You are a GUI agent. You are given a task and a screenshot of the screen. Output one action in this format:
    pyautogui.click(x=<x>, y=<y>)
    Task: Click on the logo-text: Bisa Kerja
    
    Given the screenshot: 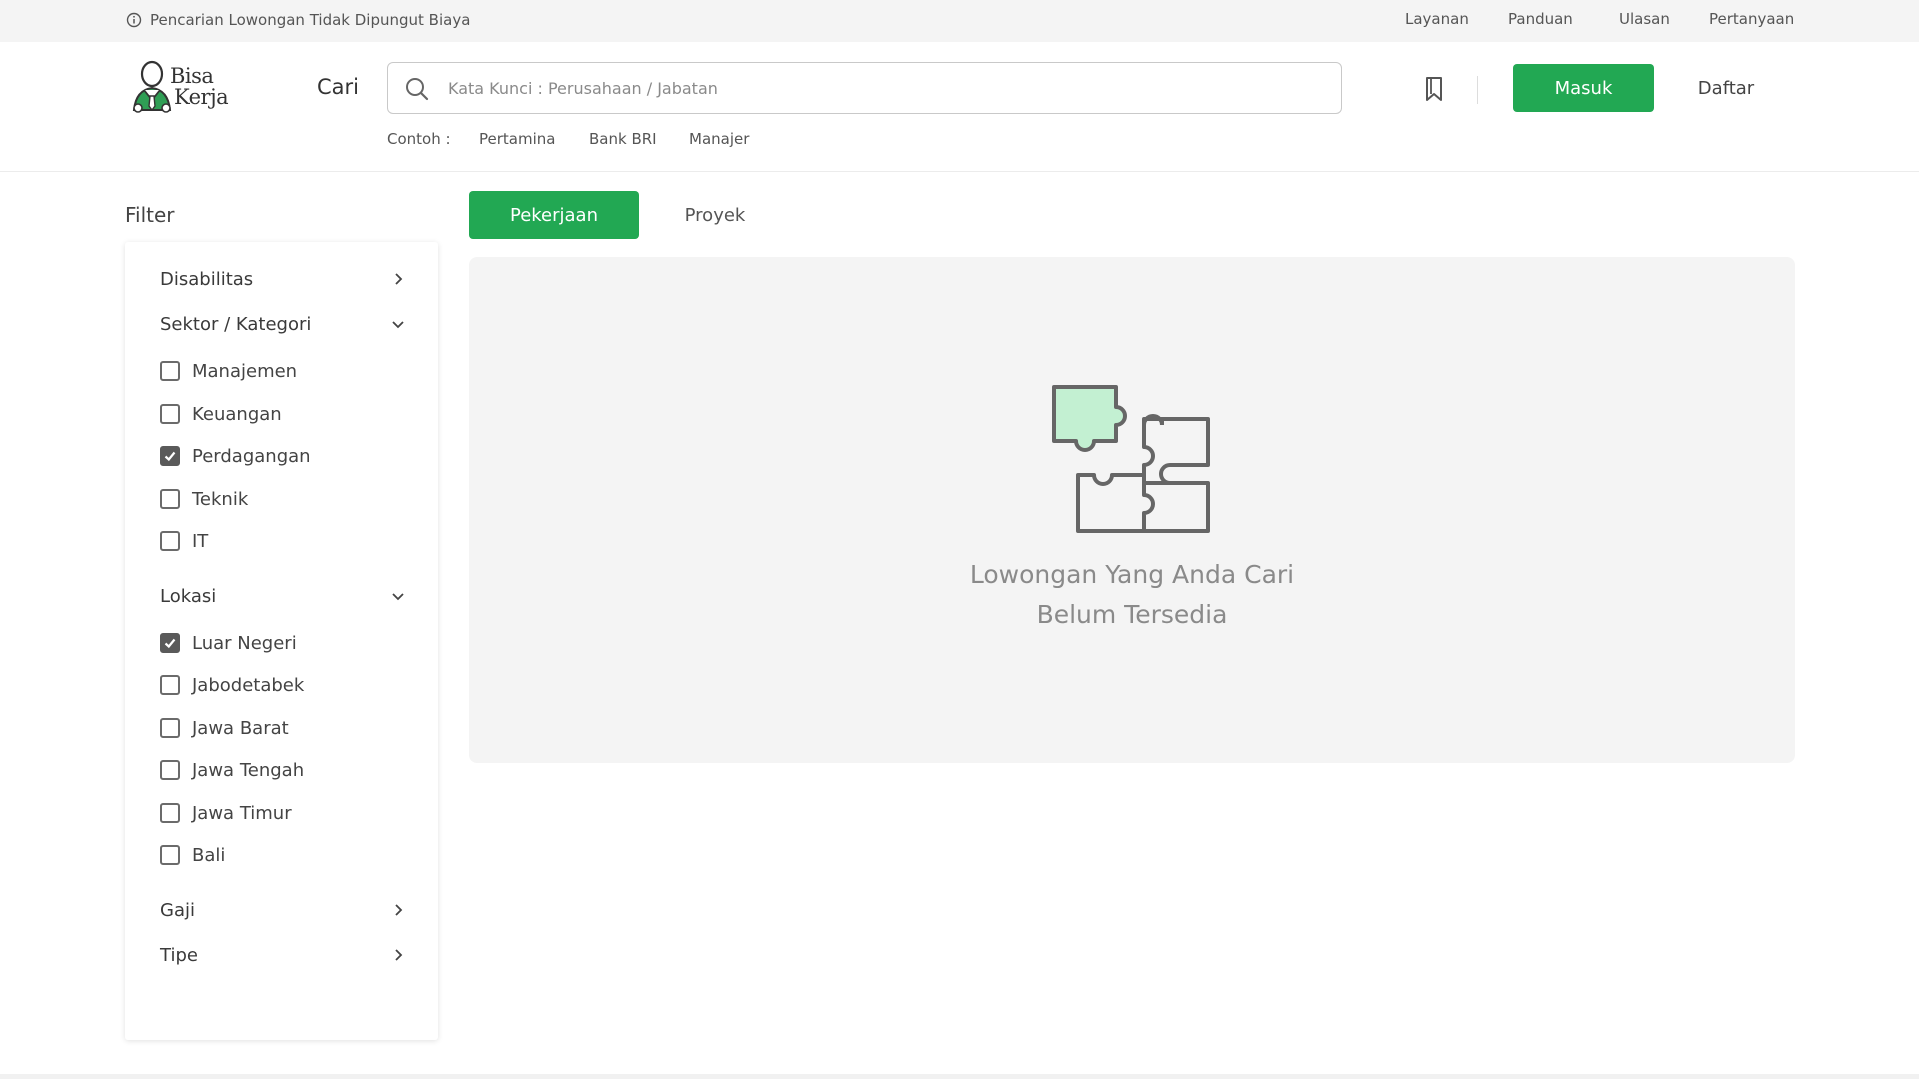 What is the action you would take?
    pyautogui.click(x=199, y=86)
    